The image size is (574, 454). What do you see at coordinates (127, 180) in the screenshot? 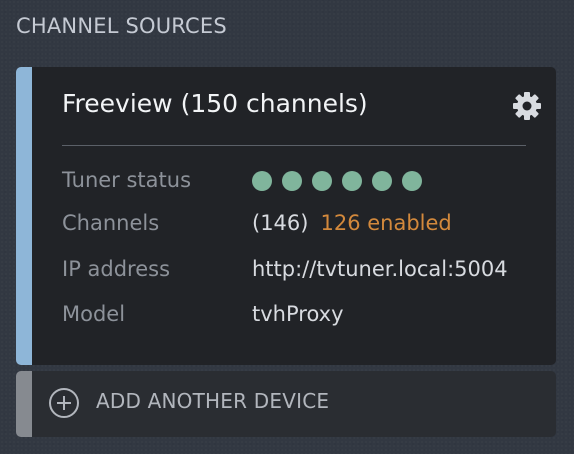
I see `tuner-status-label: Tuner status` at bounding box center [127, 180].